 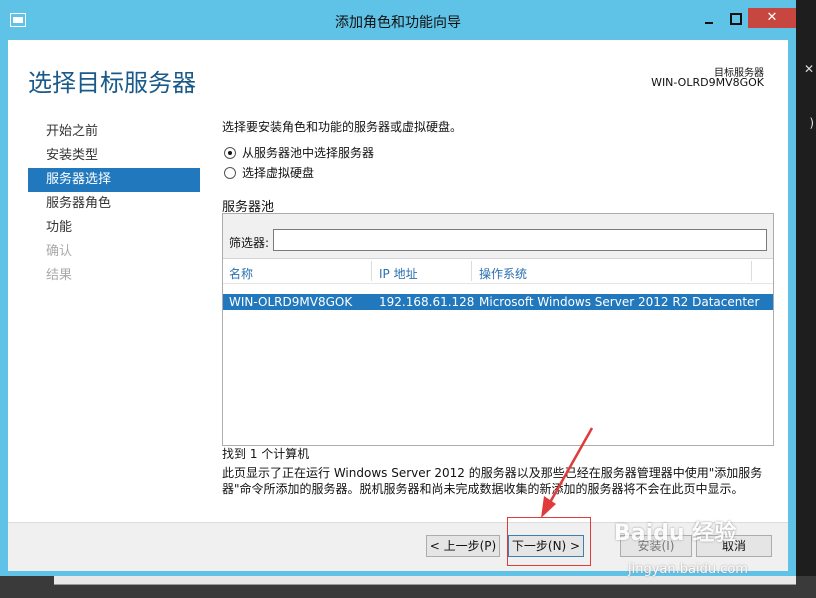 I want to click on wizard-nav: 开始之前 安装类型 服务器选择 服务器角色 功能 确认 结果, so click(x=114, y=204).